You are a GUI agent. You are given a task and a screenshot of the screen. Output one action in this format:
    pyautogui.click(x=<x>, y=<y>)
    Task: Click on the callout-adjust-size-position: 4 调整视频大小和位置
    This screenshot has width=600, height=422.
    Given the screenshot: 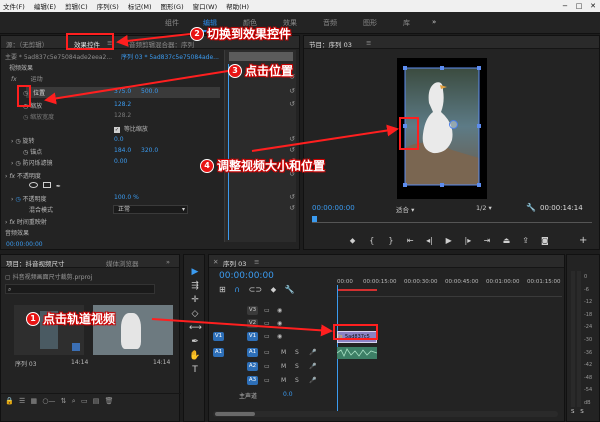 What is the action you would take?
    pyautogui.click(x=262, y=165)
    